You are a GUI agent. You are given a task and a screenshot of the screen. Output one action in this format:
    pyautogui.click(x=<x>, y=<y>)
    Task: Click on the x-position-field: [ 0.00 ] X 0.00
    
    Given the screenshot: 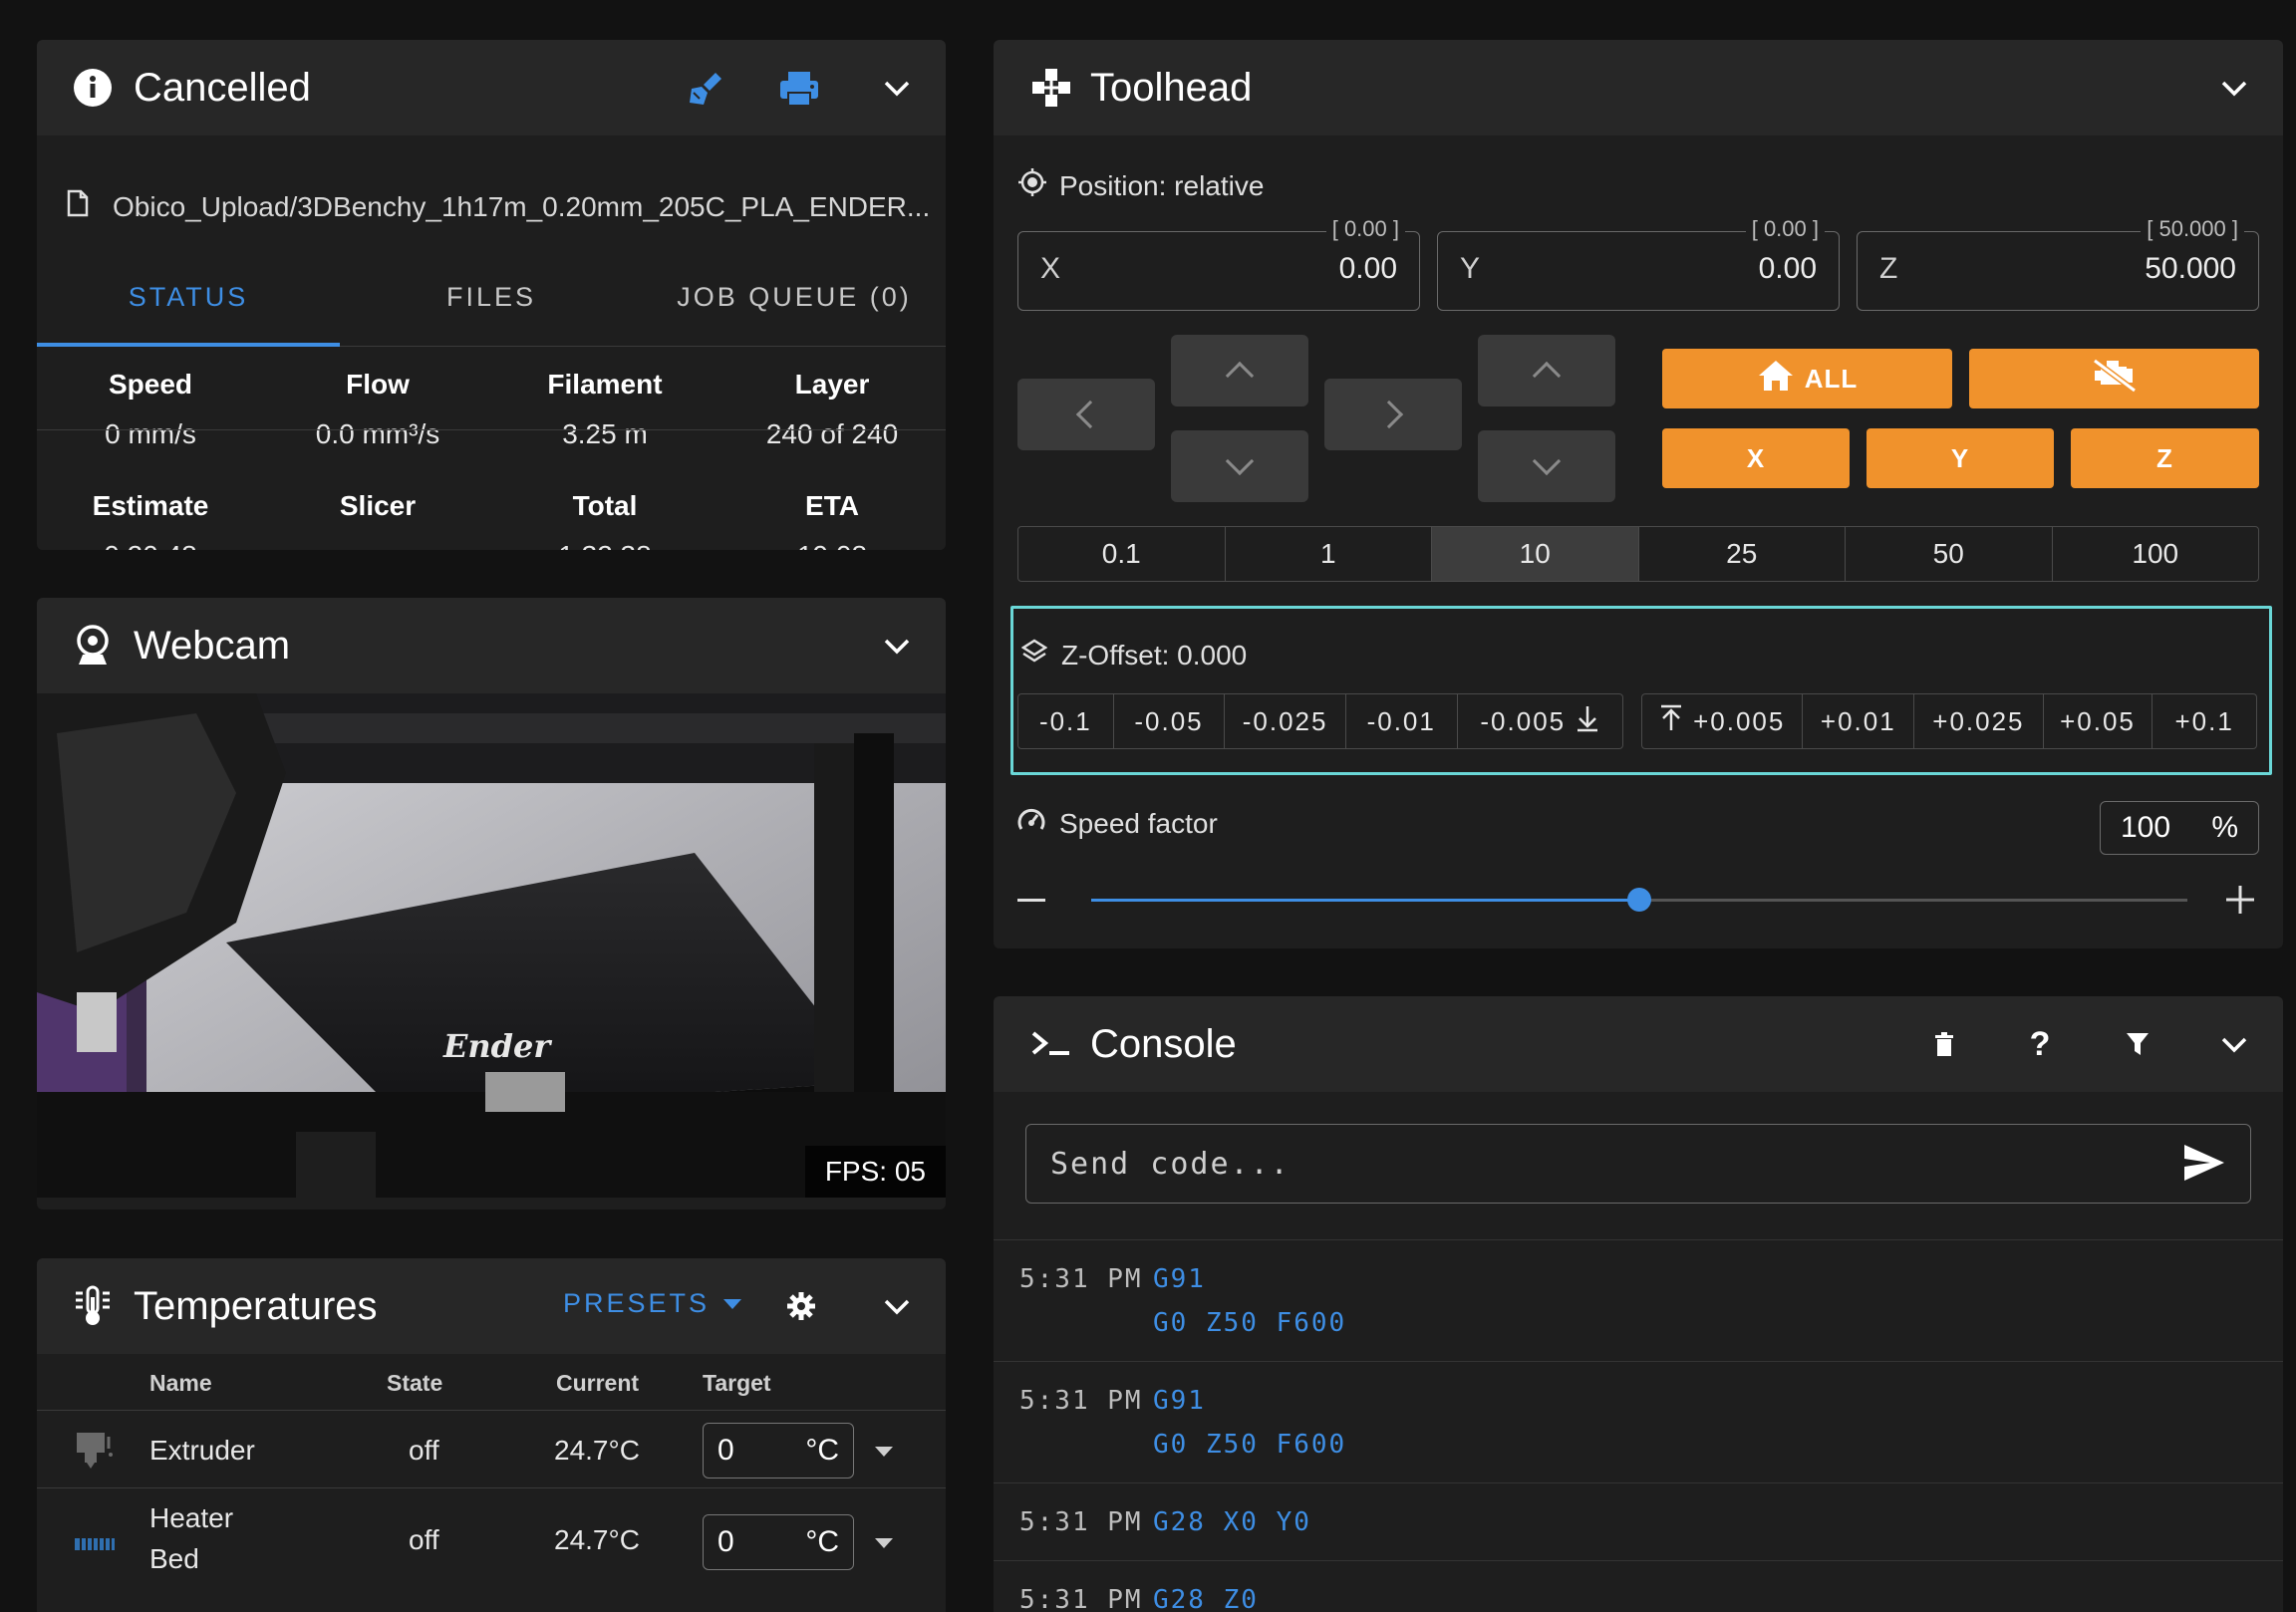 What is the action you would take?
    pyautogui.click(x=1218, y=263)
    